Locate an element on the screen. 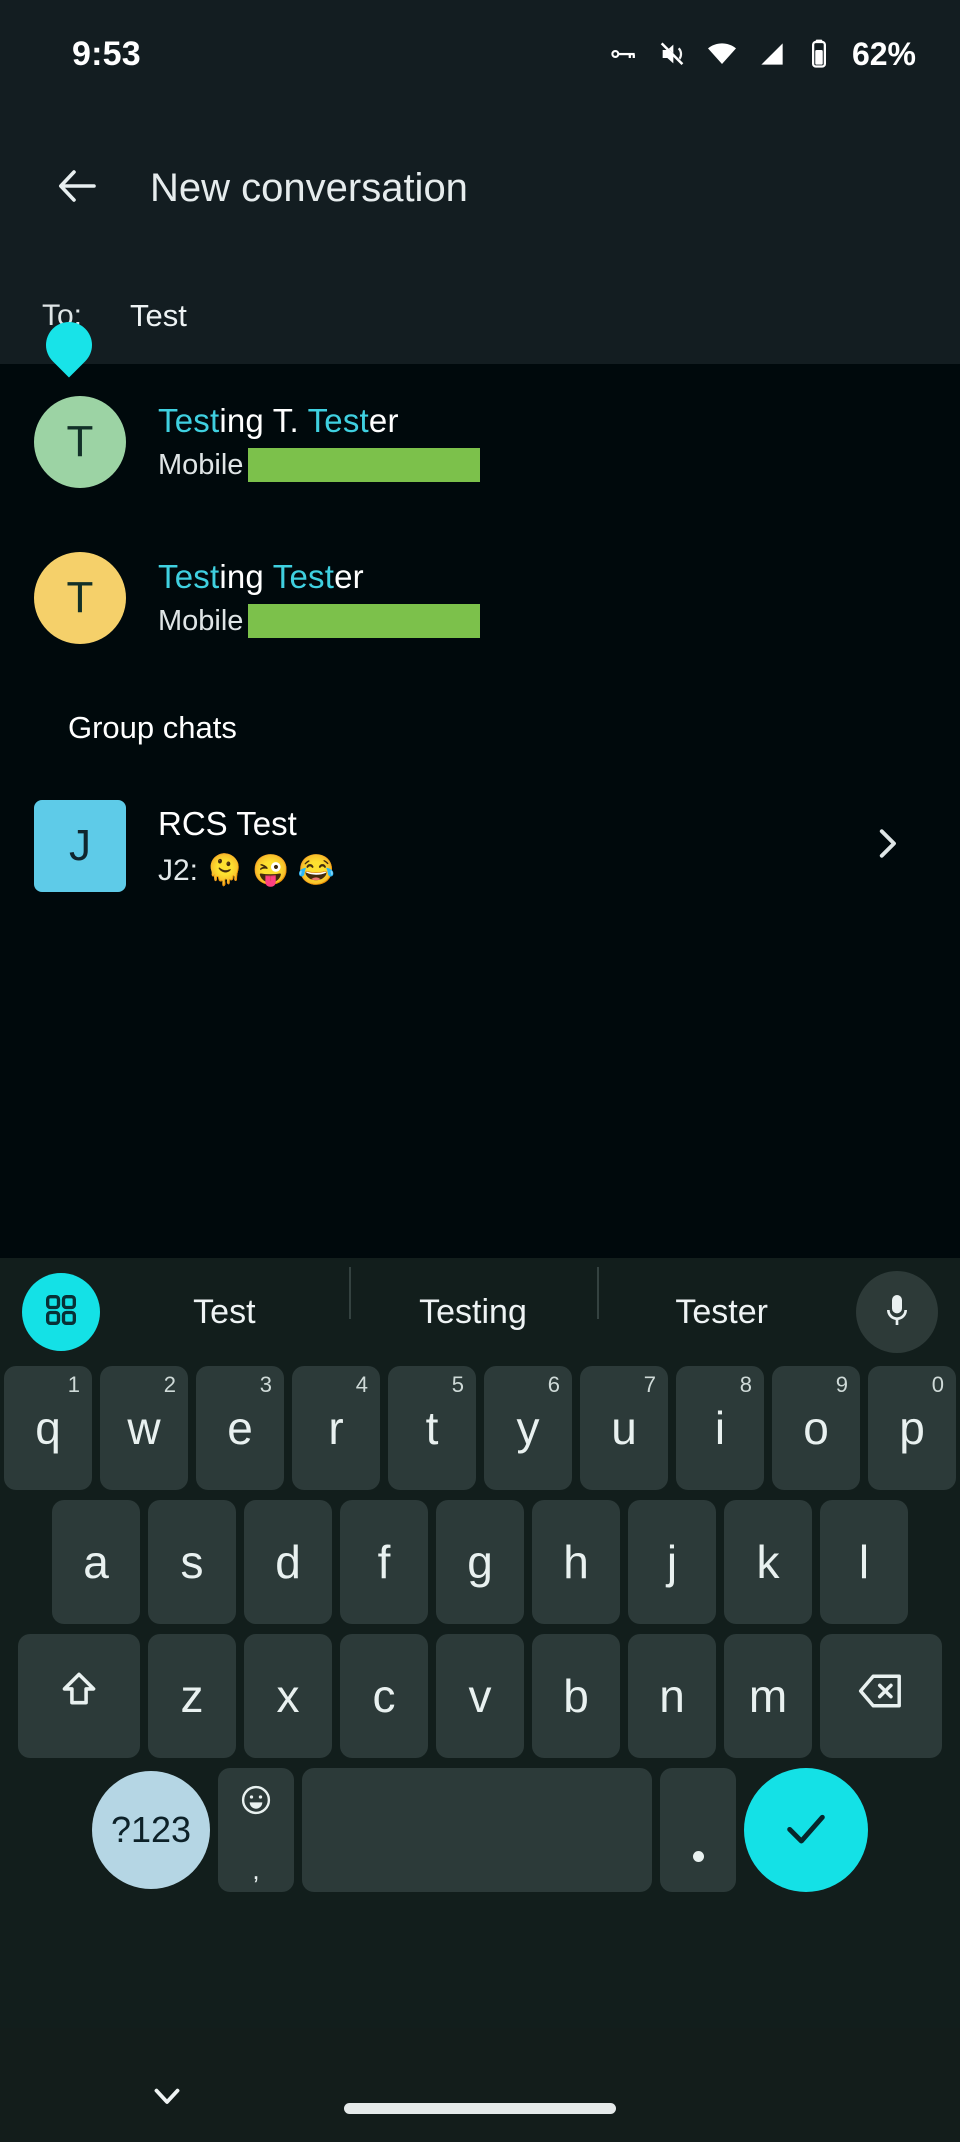  hide-keyboard-button is located at coordinates (167, 2097).